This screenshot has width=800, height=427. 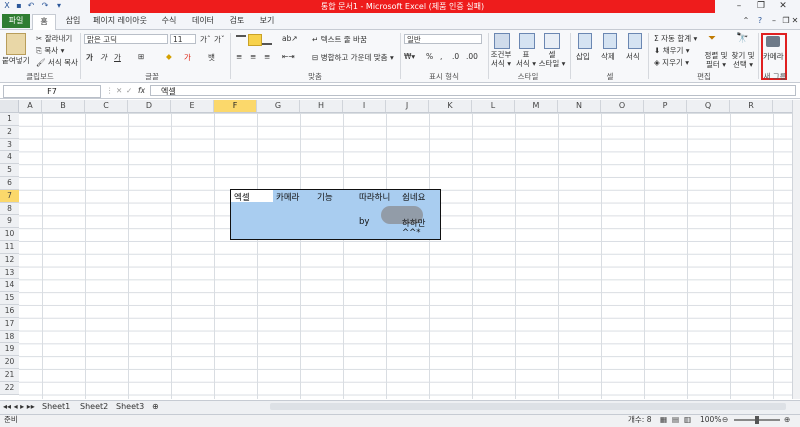 I want to click on row-header-16: 16, so click(x=9, y=311).